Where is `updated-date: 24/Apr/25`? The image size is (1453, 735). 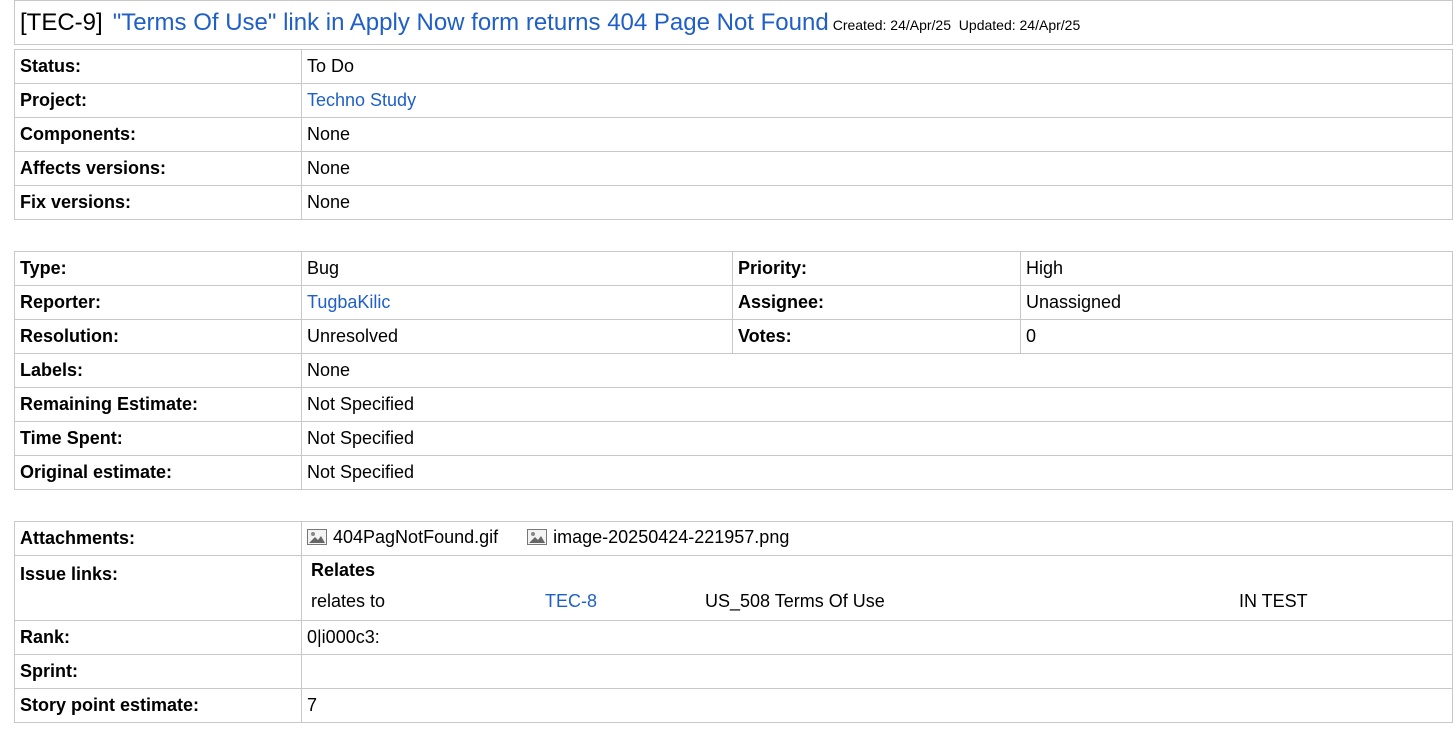
updated-date: 24/Apr/25 is located at coordinates (1050, 24).